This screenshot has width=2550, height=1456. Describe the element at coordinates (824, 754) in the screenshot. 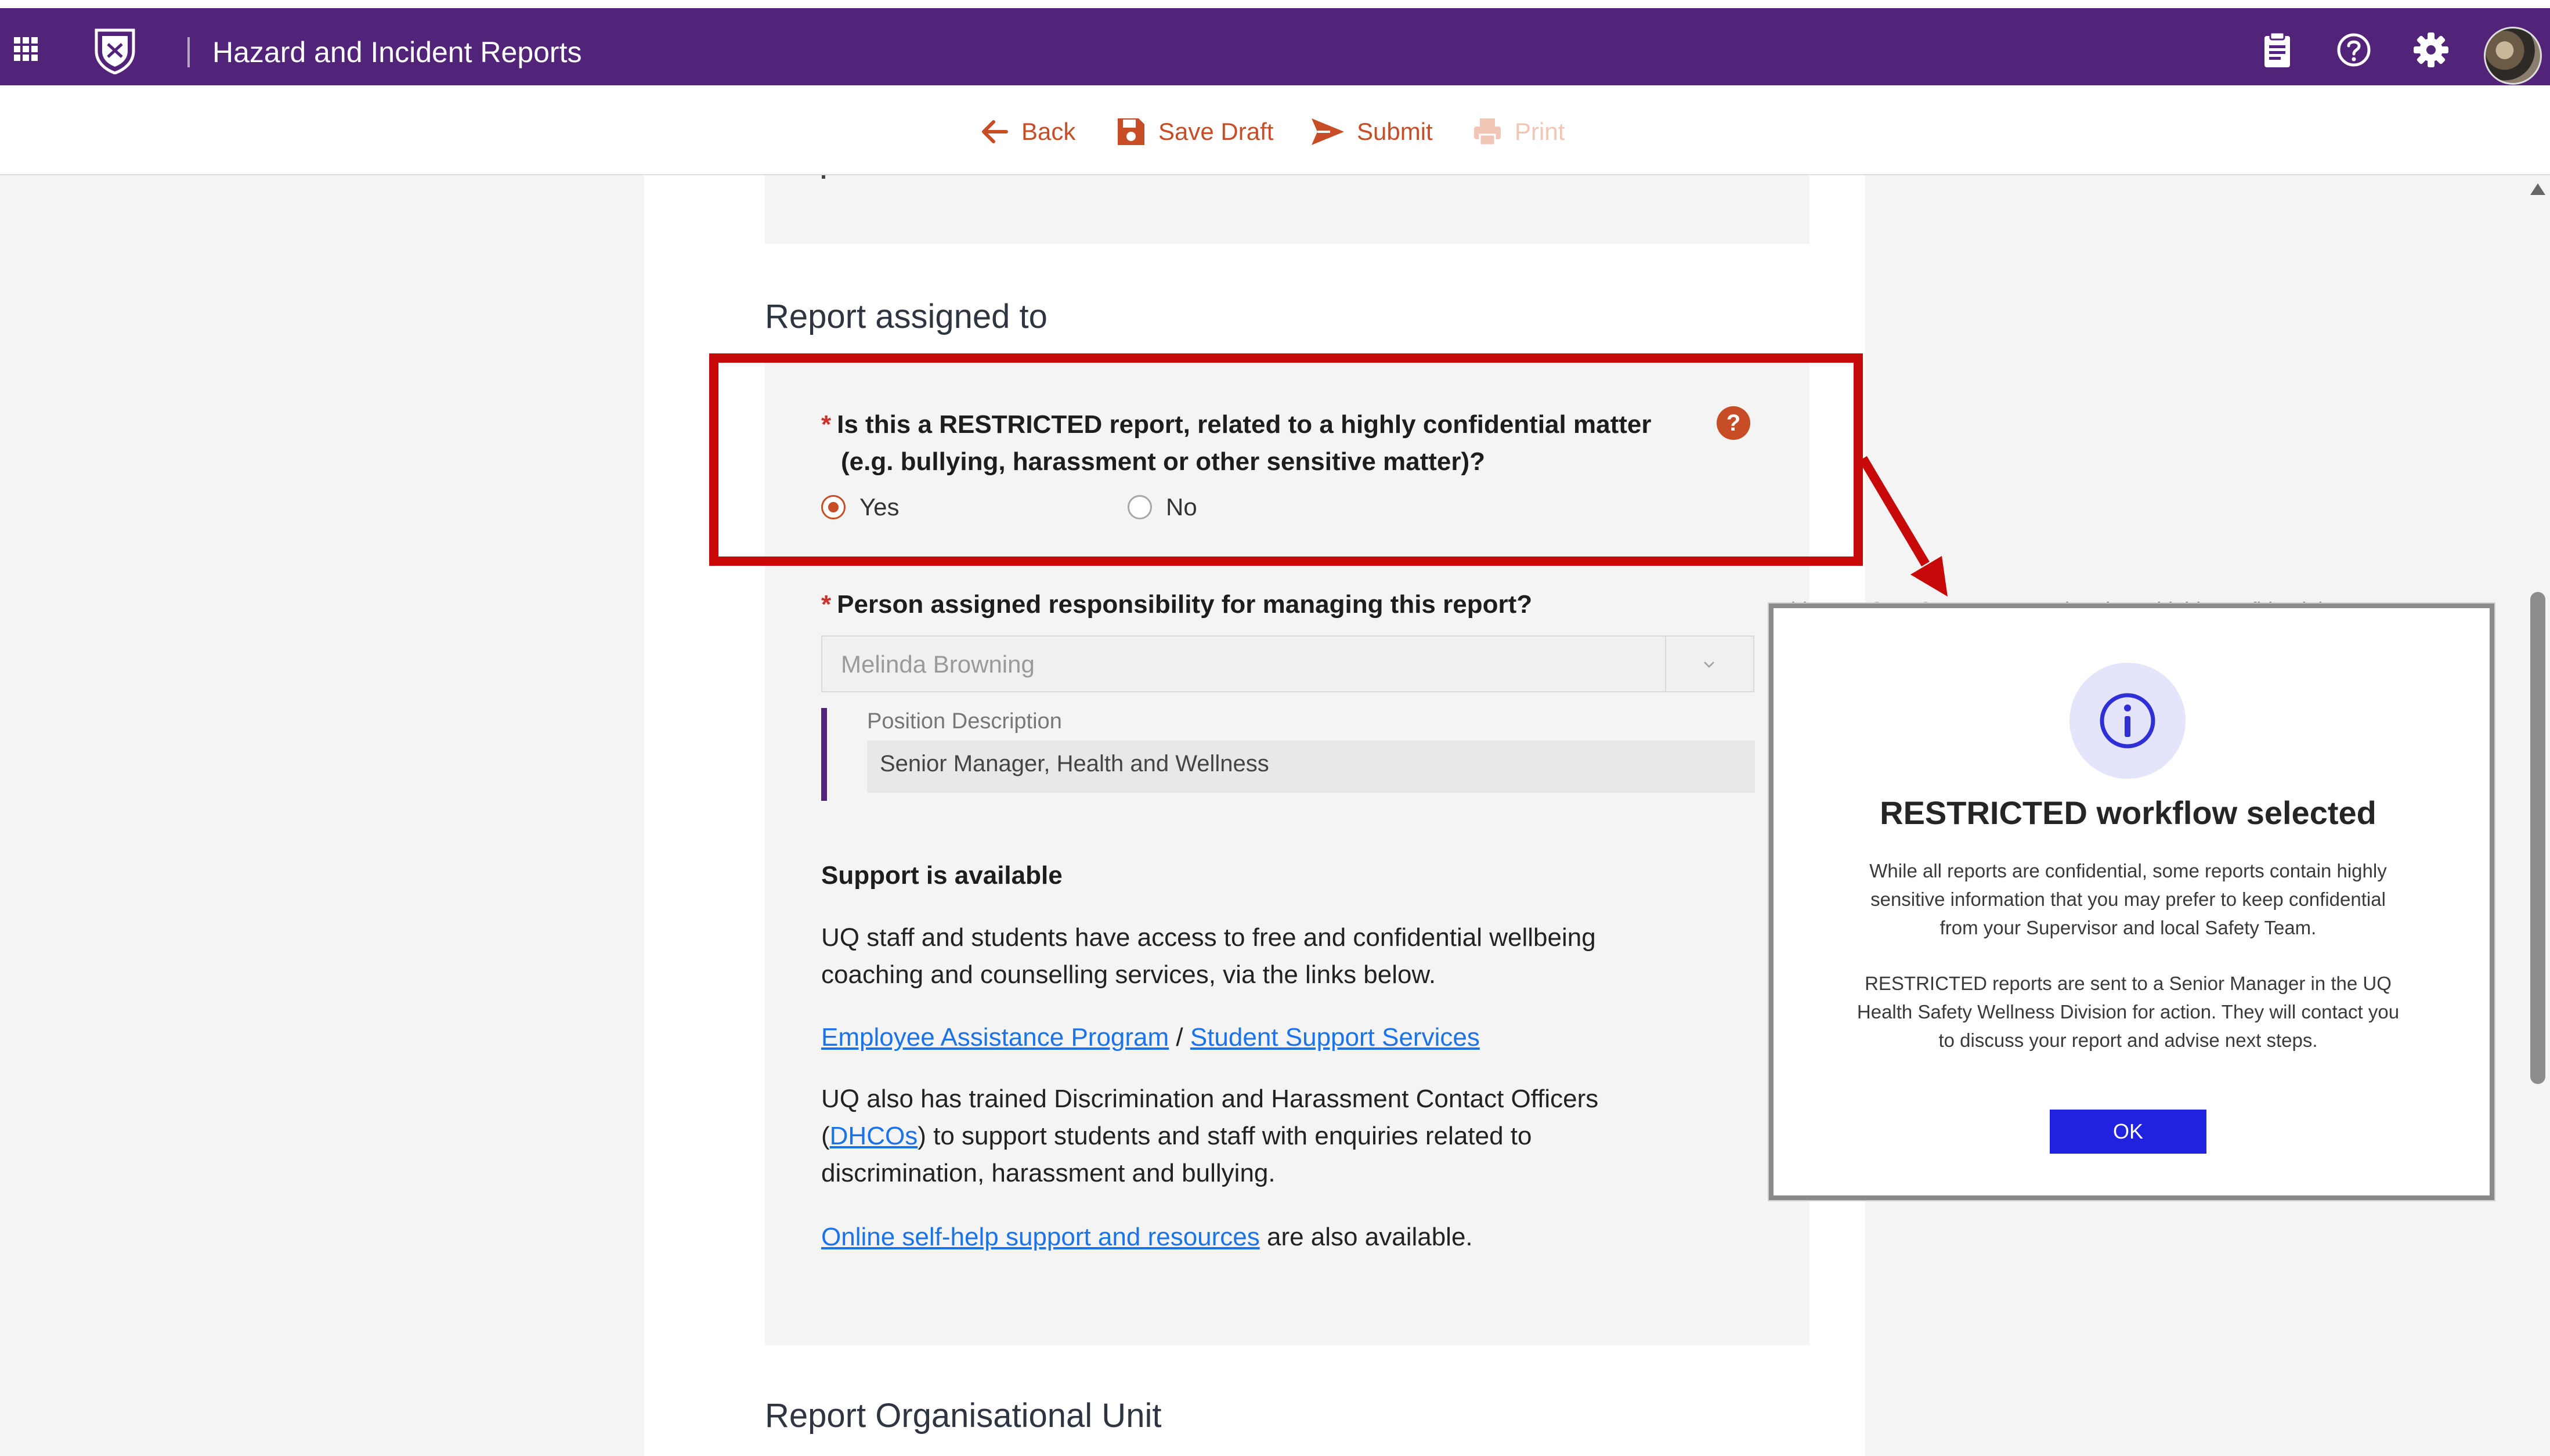

I see `position-accent-bar` at that location.